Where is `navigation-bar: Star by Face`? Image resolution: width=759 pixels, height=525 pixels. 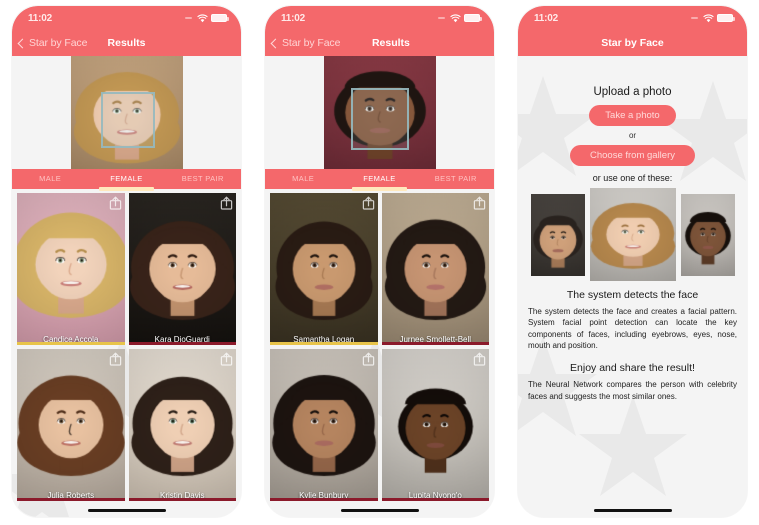
navigation-bar: Star by Face is located at coordinates (632, 43).